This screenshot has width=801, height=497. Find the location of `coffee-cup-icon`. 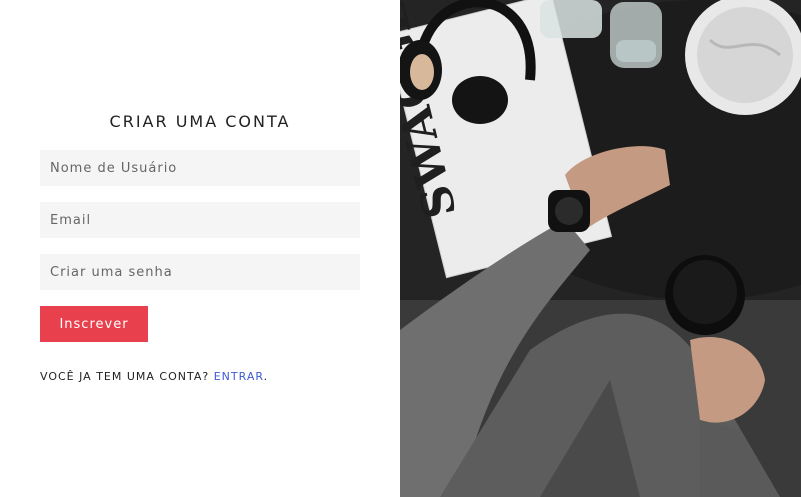

coffee-cup-icon is located at coordinates (705, 295).